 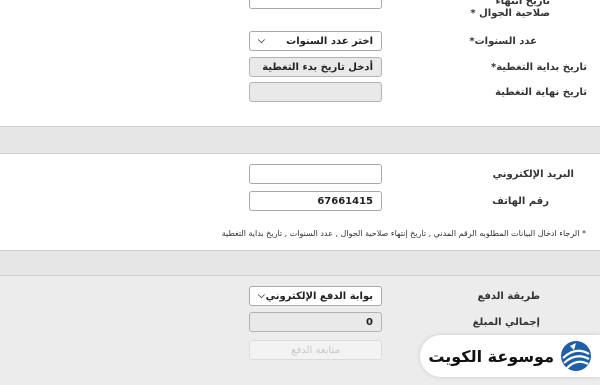 What do you see at coordinates (510, 9) in the screenshot?
I see `phone-expiry-label: تاريخ انتهاء صلاحية الجوال *` at bounding box center [510, 9].